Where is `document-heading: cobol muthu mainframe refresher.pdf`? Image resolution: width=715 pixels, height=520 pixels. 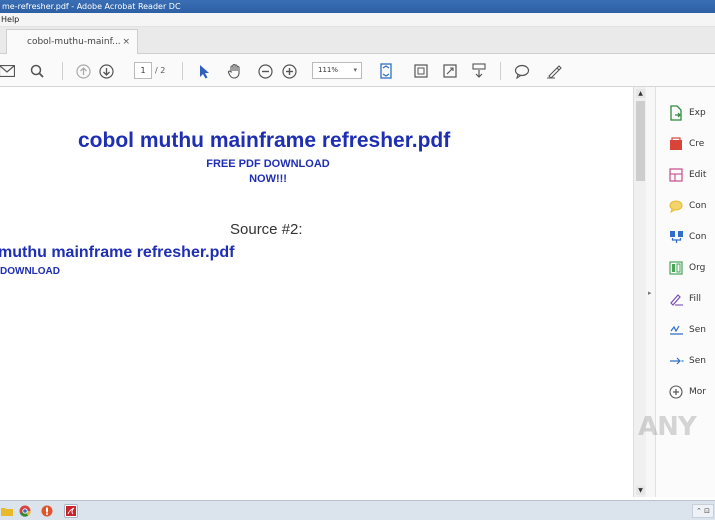 document-heading: cobol muthu mainframe refresher.pdf is located at coordinates (264, 140).